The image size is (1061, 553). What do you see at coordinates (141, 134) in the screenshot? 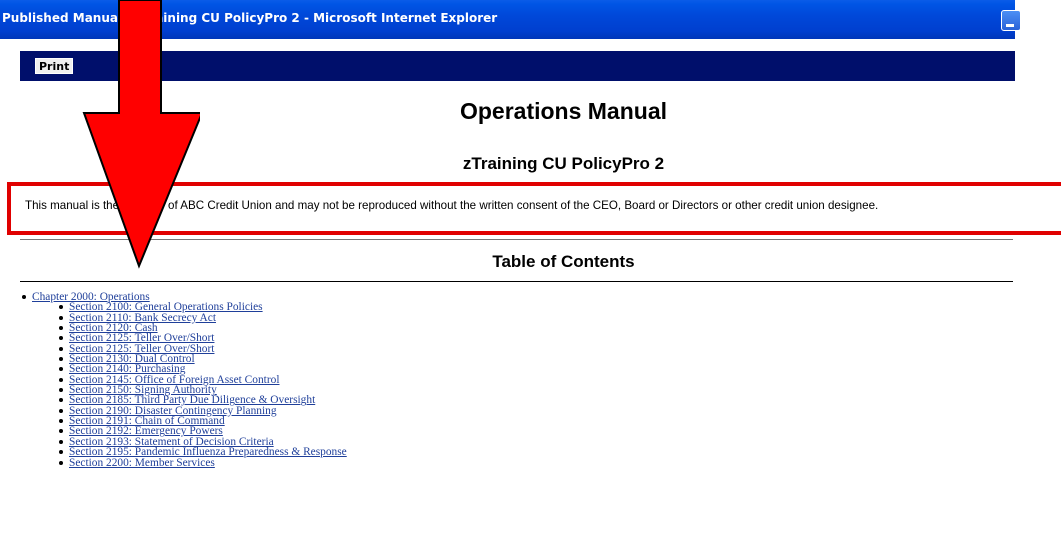
I see `red-arrow-annotation` at bounding box center [141, 134].